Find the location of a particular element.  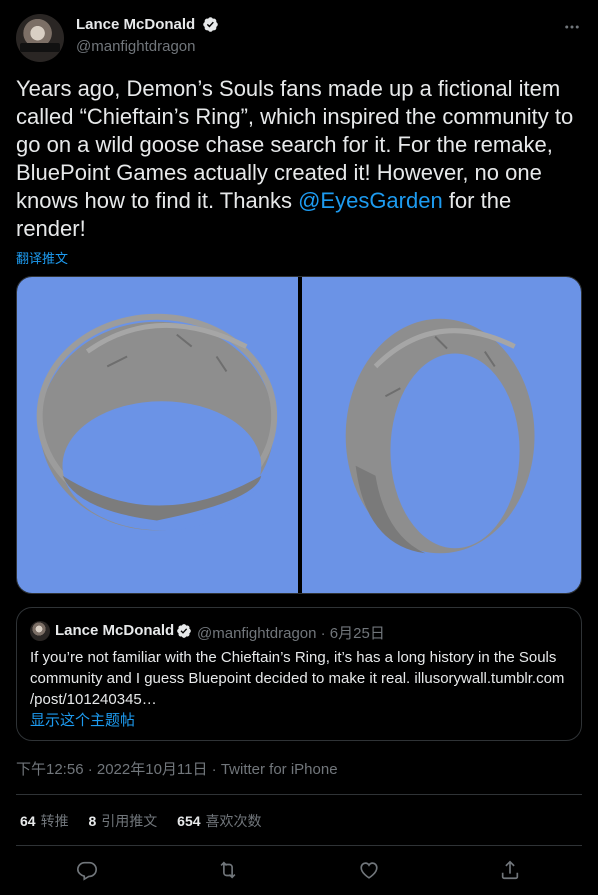

retweet-icon is located at coordinates (229, 871).